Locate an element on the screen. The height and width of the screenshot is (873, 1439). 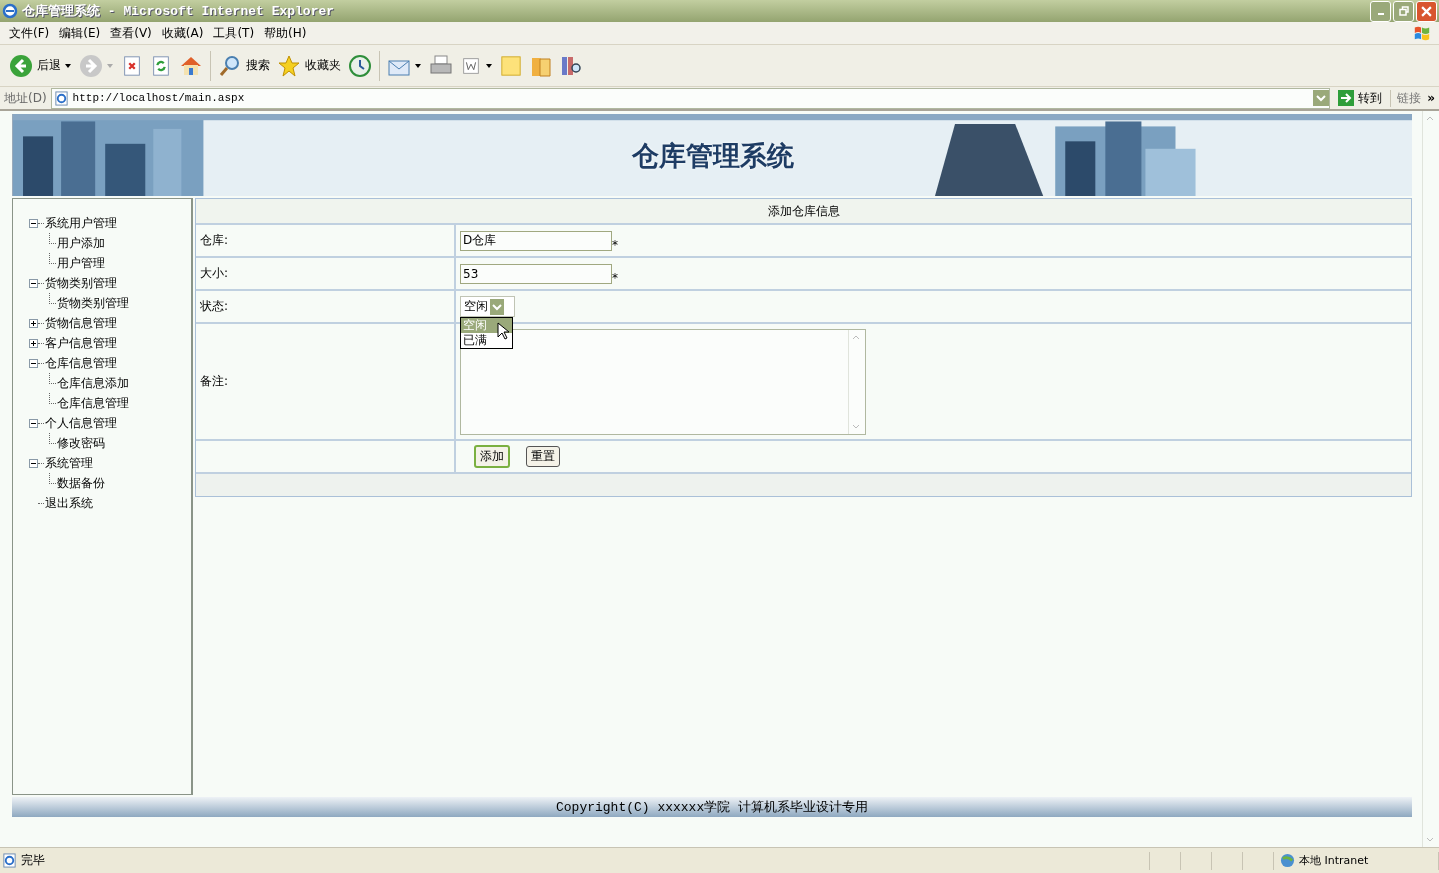
star-icon is located at coordinates (289, 65).